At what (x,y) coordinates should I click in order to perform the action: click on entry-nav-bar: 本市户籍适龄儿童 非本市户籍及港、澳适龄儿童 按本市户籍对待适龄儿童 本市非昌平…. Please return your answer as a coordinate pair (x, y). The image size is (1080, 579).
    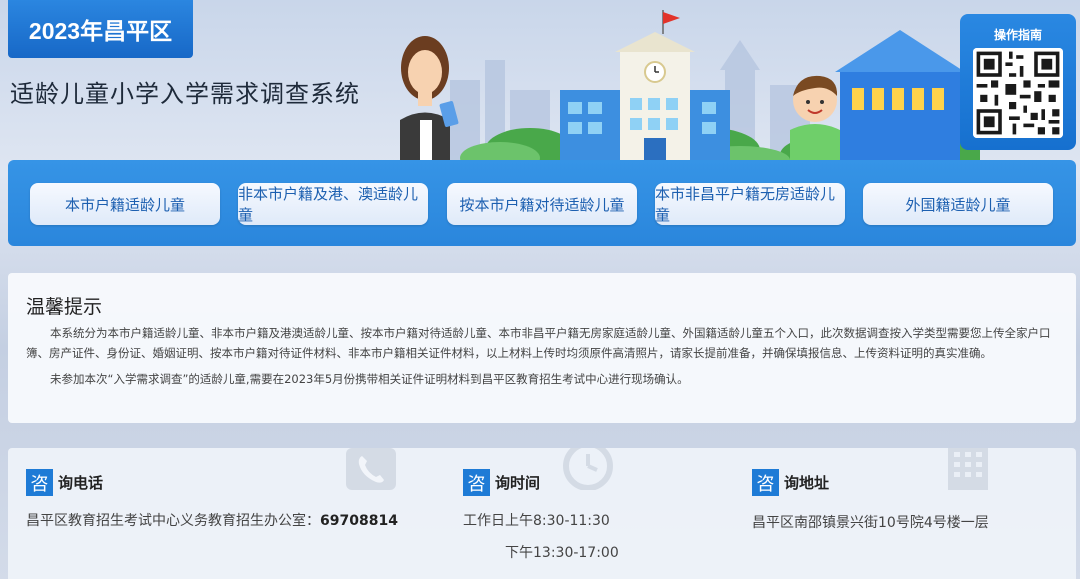
    Looking at the image, I should click on (542, 203).